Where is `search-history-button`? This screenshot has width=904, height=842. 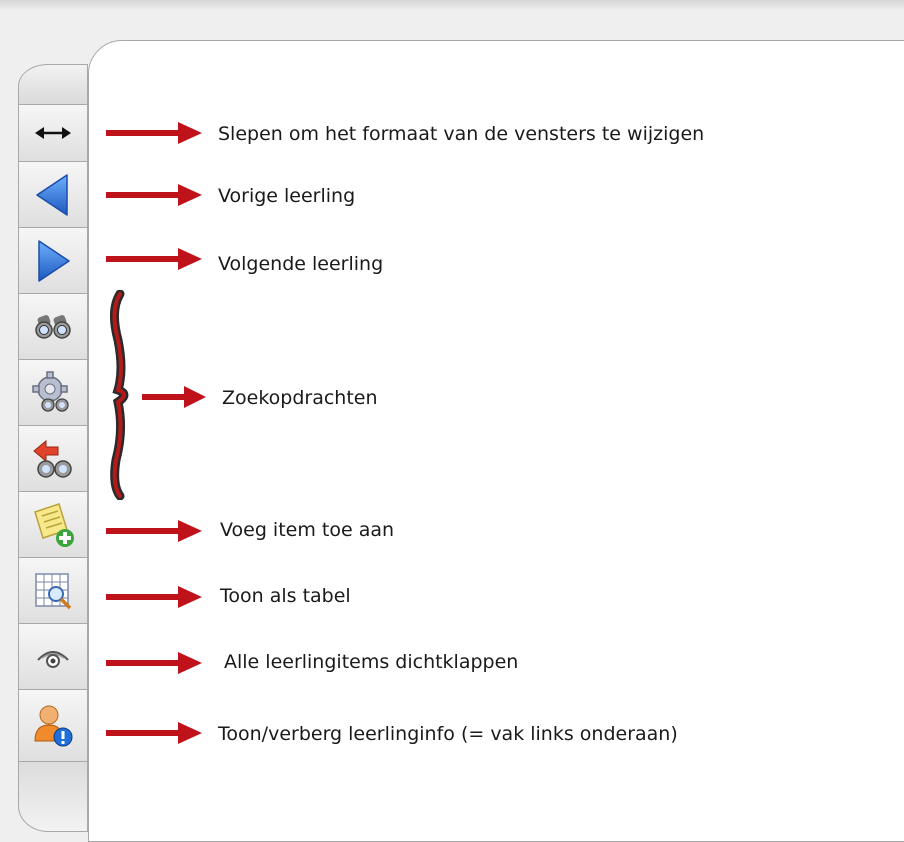
search-history-button is located at coordinates (53, 459).